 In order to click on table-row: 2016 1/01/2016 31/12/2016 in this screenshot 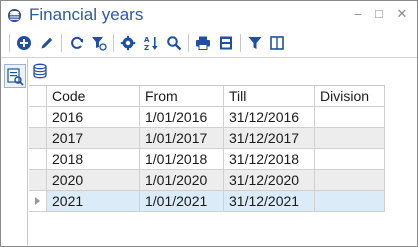, I will do `click(207, 117)`.